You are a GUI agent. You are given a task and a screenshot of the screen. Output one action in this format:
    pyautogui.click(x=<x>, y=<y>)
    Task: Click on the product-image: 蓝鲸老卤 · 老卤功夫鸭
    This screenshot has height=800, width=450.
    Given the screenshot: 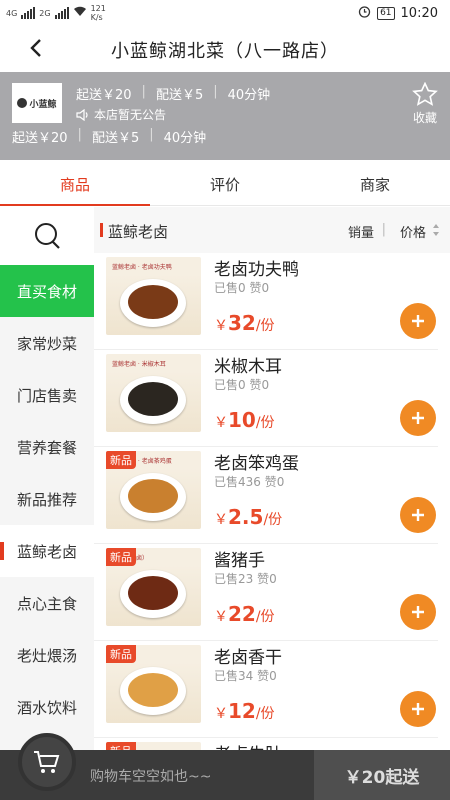 What is the action you would take?
    pyautogui.click(x=153, y=296)
    